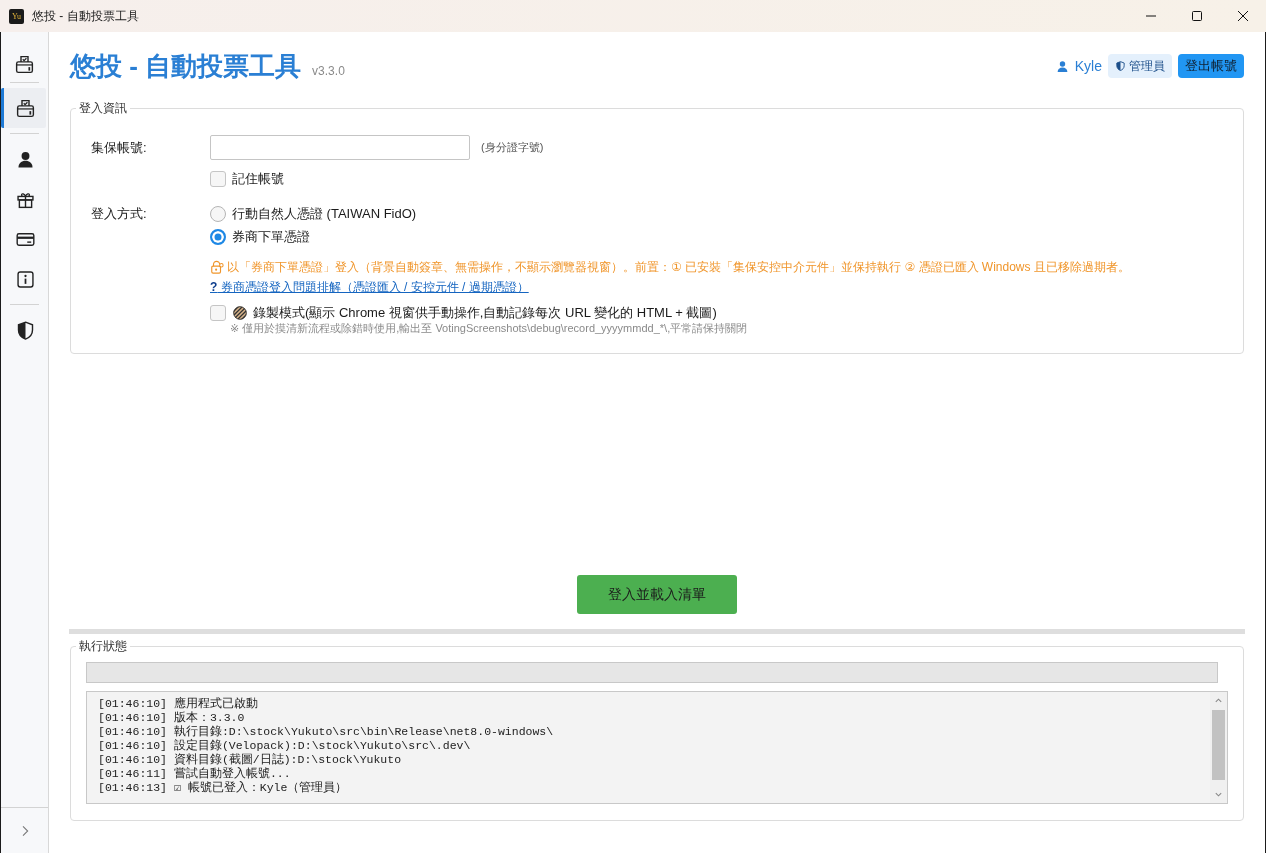 This screenshot has width=1266, height=853. Describe the element at coordinates (119, 148) in the screenshot. I see `account-label: 集保帳號:` at that location.